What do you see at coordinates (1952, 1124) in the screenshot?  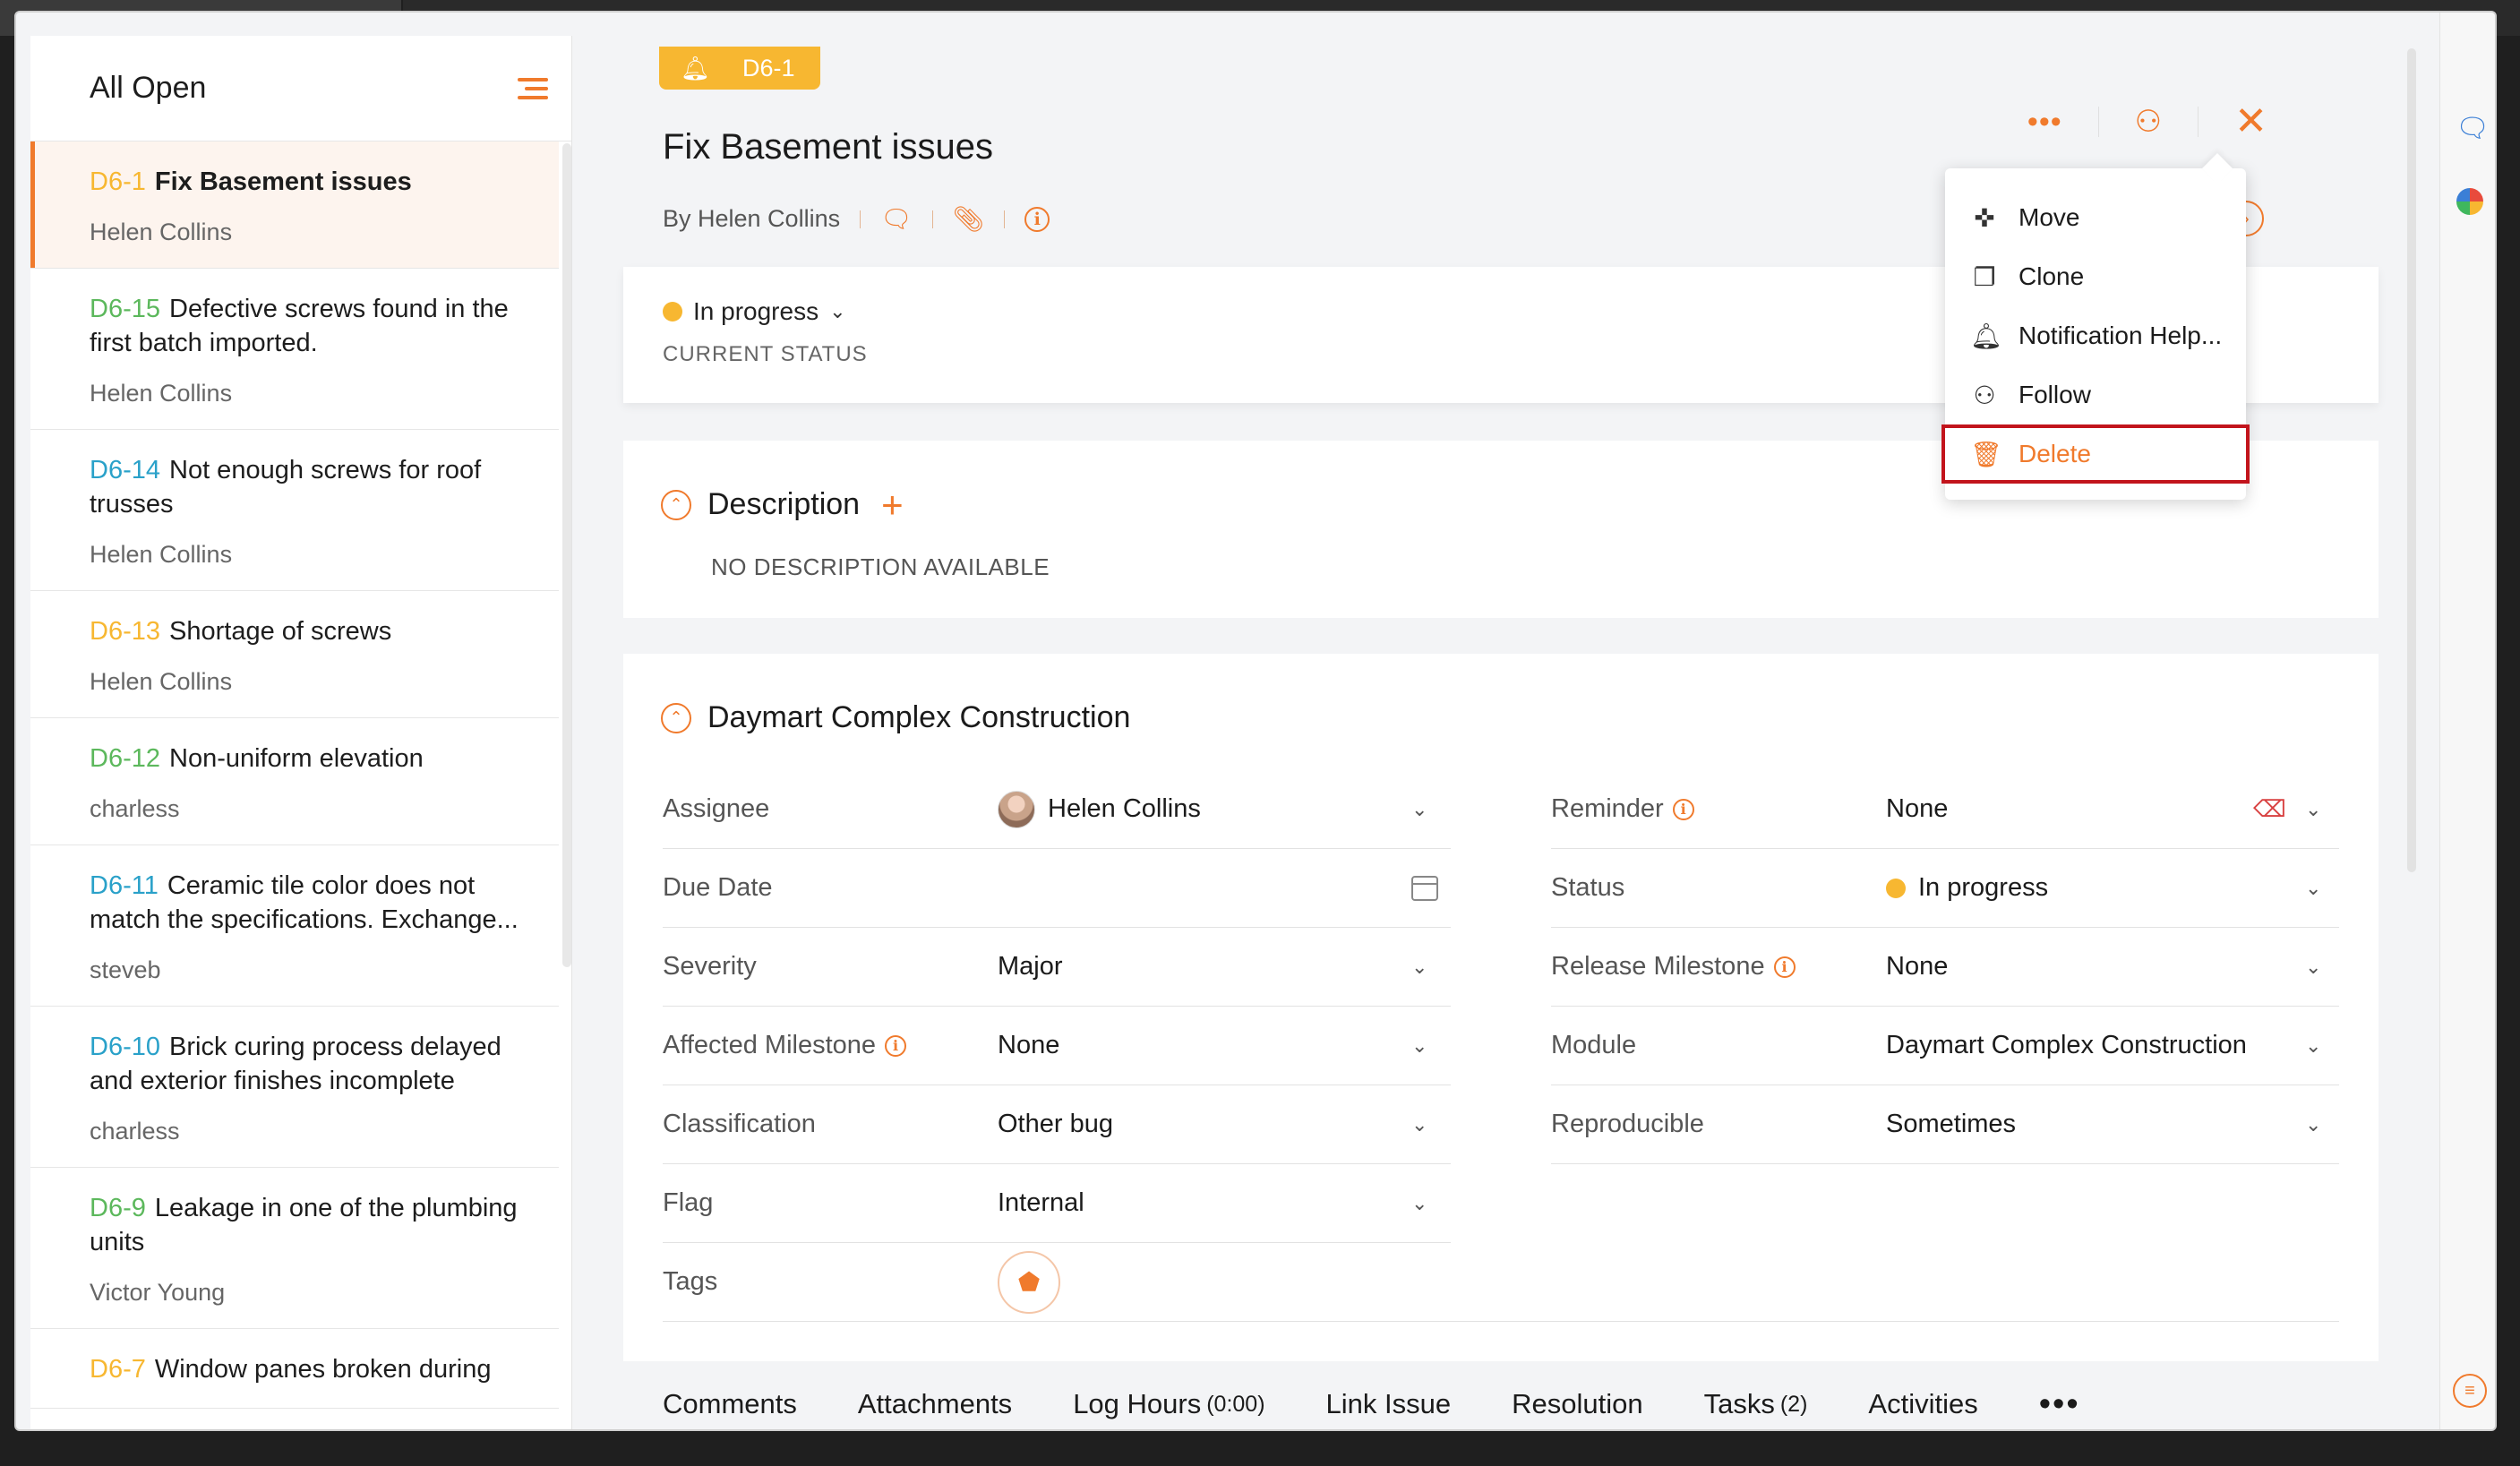 I see `reproducible-value: Sometimes` at bounding box center [1952, 1124].